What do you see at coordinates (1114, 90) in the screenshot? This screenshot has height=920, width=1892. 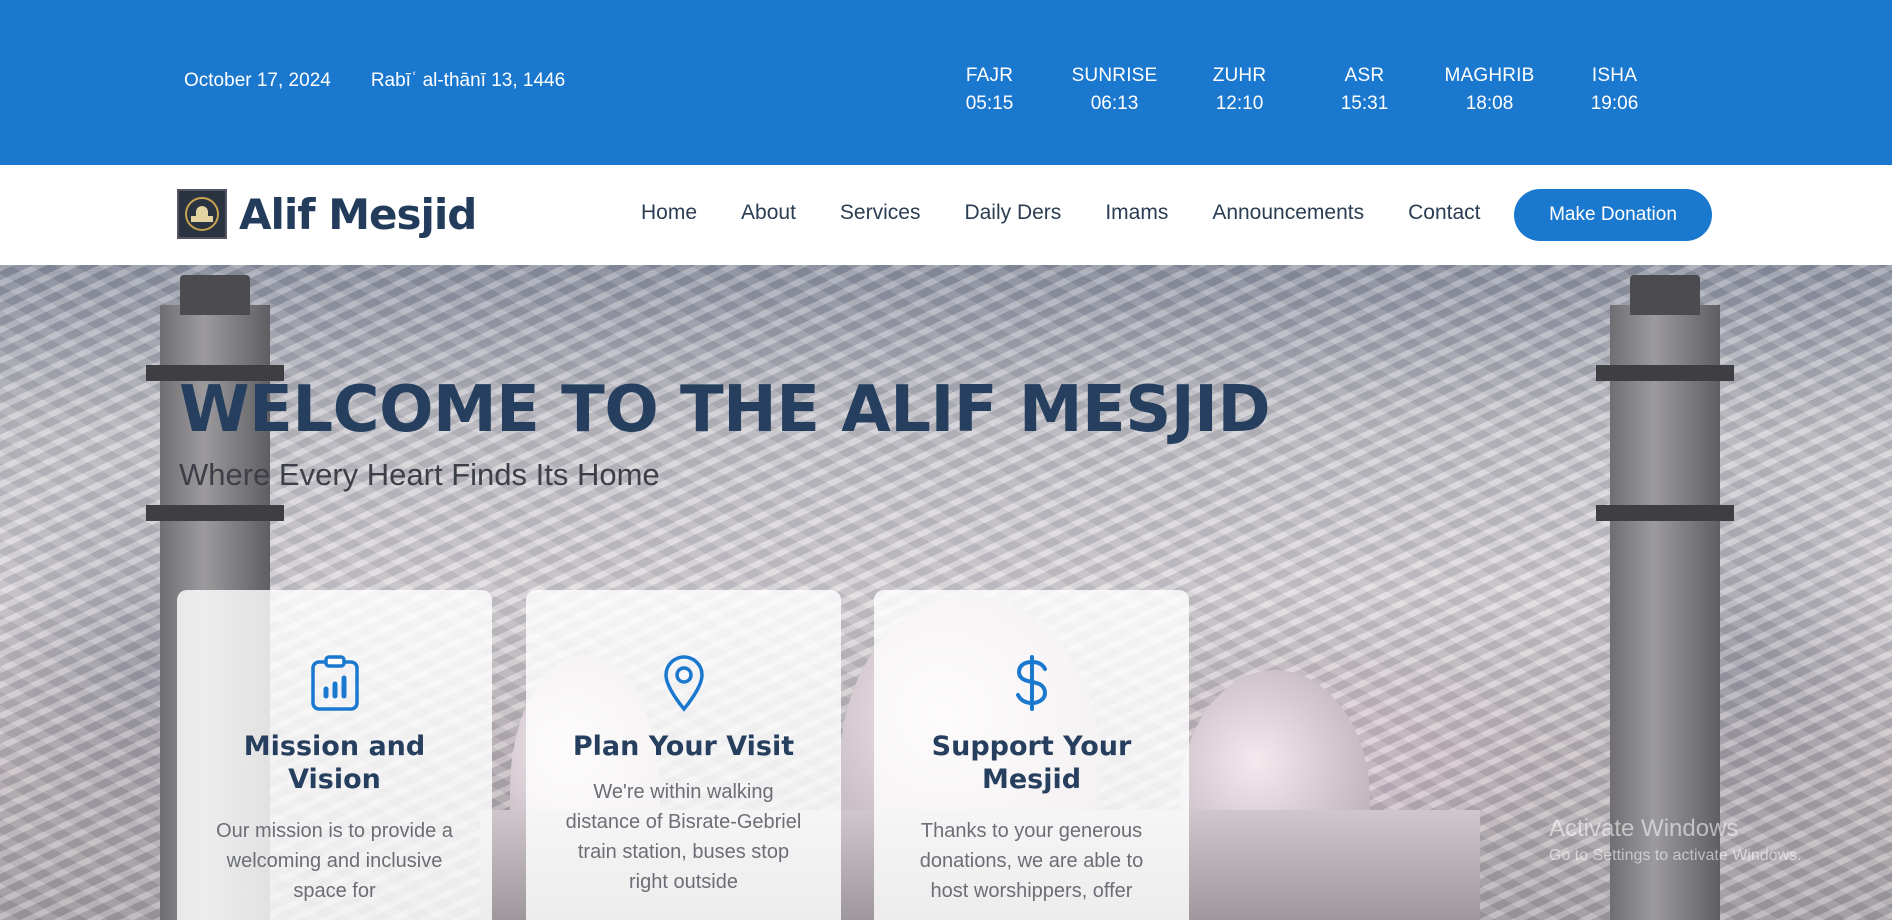 I see `prayer-sunrise: SUNRISE 06:13` at bounding box center [1114, 90].